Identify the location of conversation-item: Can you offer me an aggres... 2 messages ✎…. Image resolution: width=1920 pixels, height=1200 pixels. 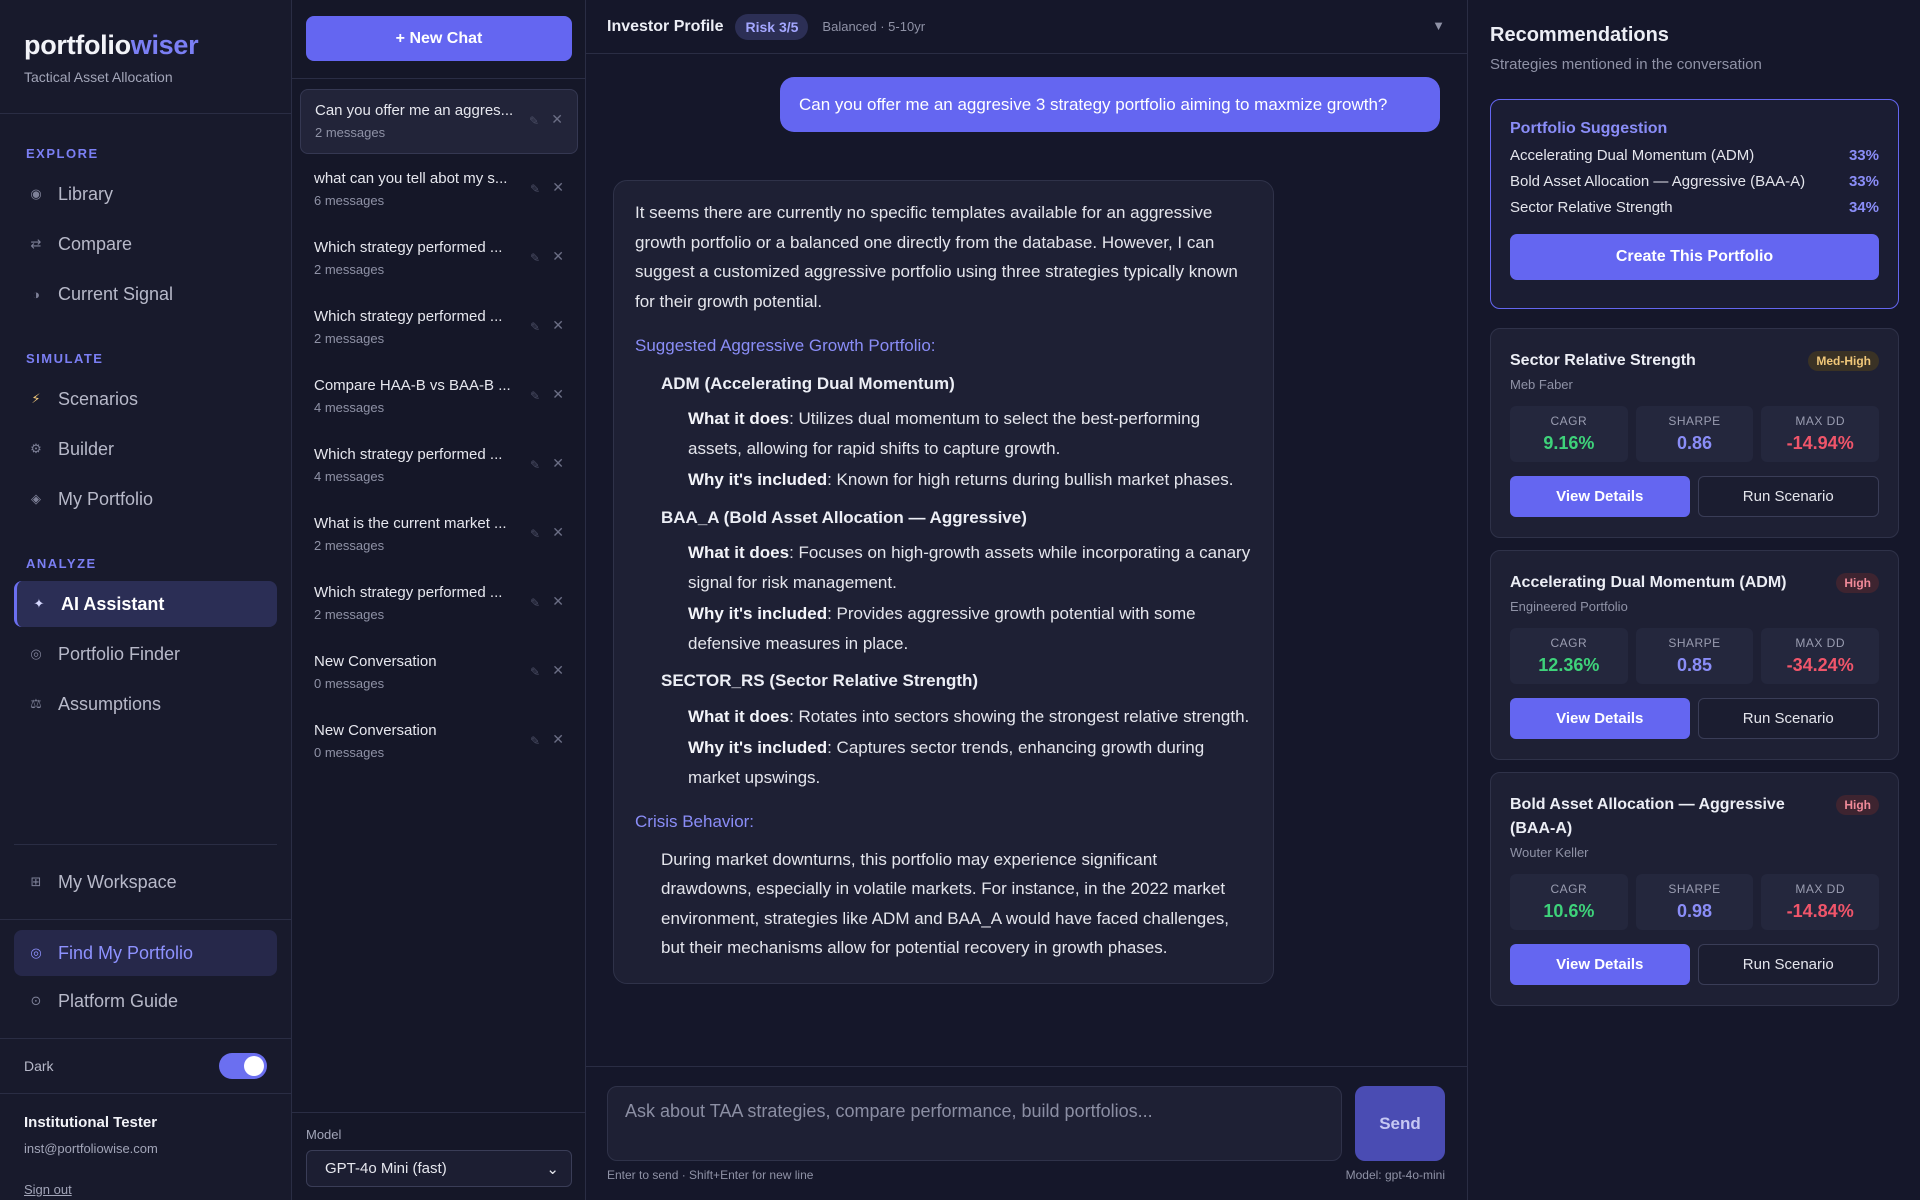
(439, 121).